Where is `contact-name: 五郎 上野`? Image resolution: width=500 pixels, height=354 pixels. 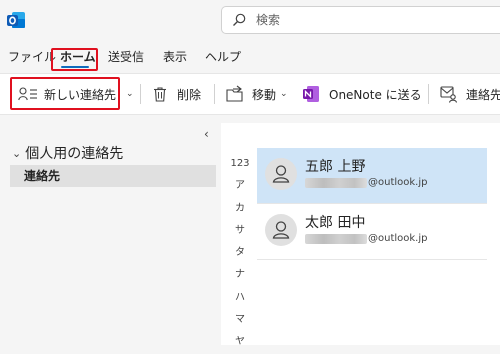
contact-name: 五郎 上野 is located at coordinates (335, 167).